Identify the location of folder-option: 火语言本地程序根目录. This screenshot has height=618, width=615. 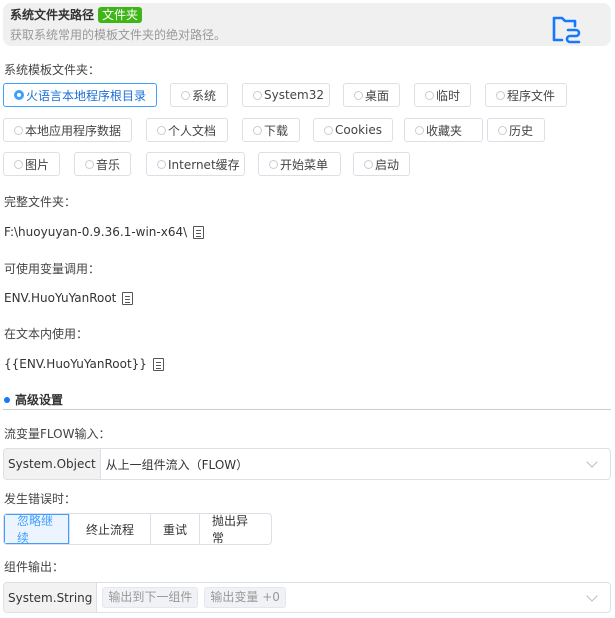
(80, 95).